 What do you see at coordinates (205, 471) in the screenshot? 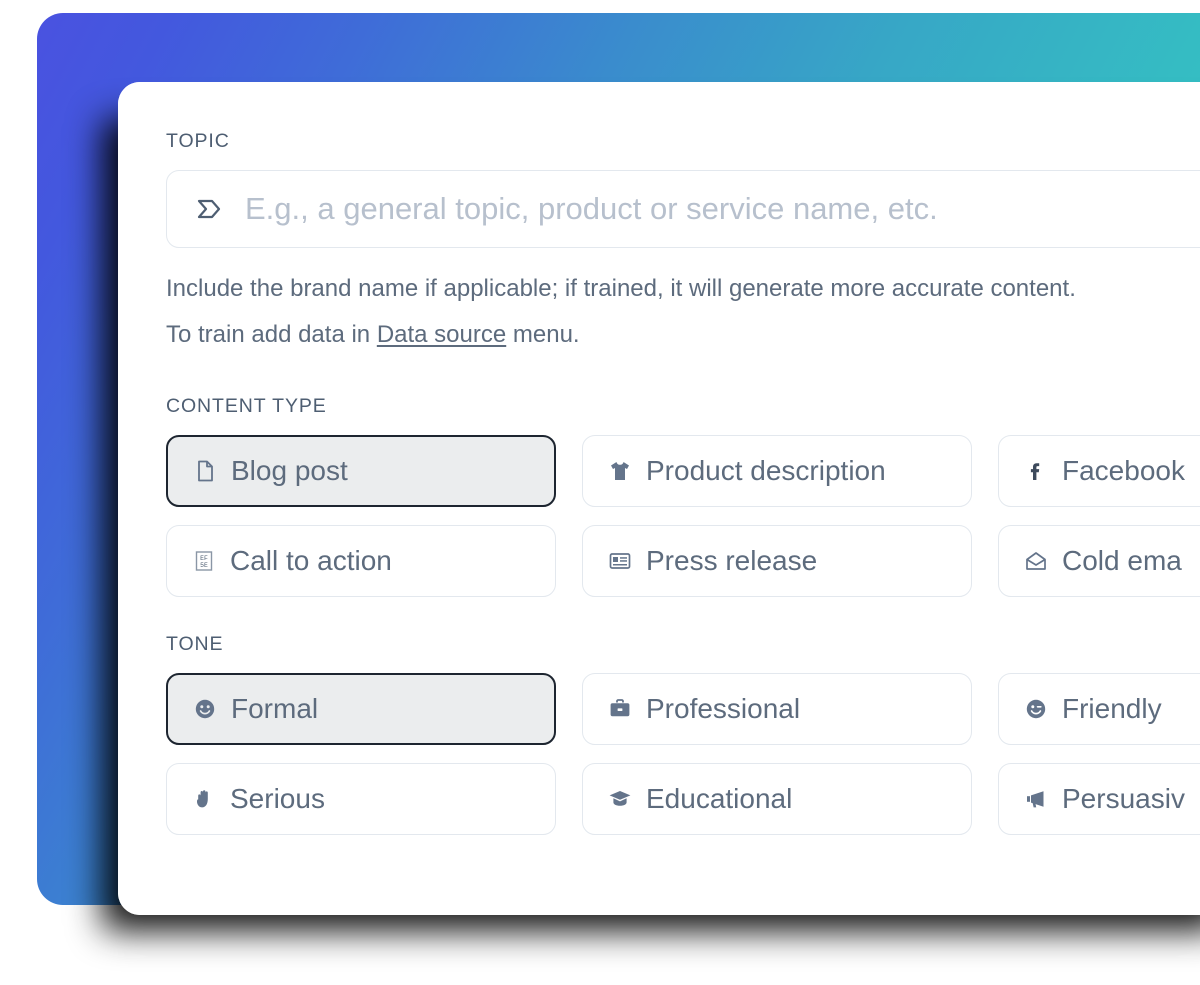
I see `file-document-icon` at bounding box center [205, 471].